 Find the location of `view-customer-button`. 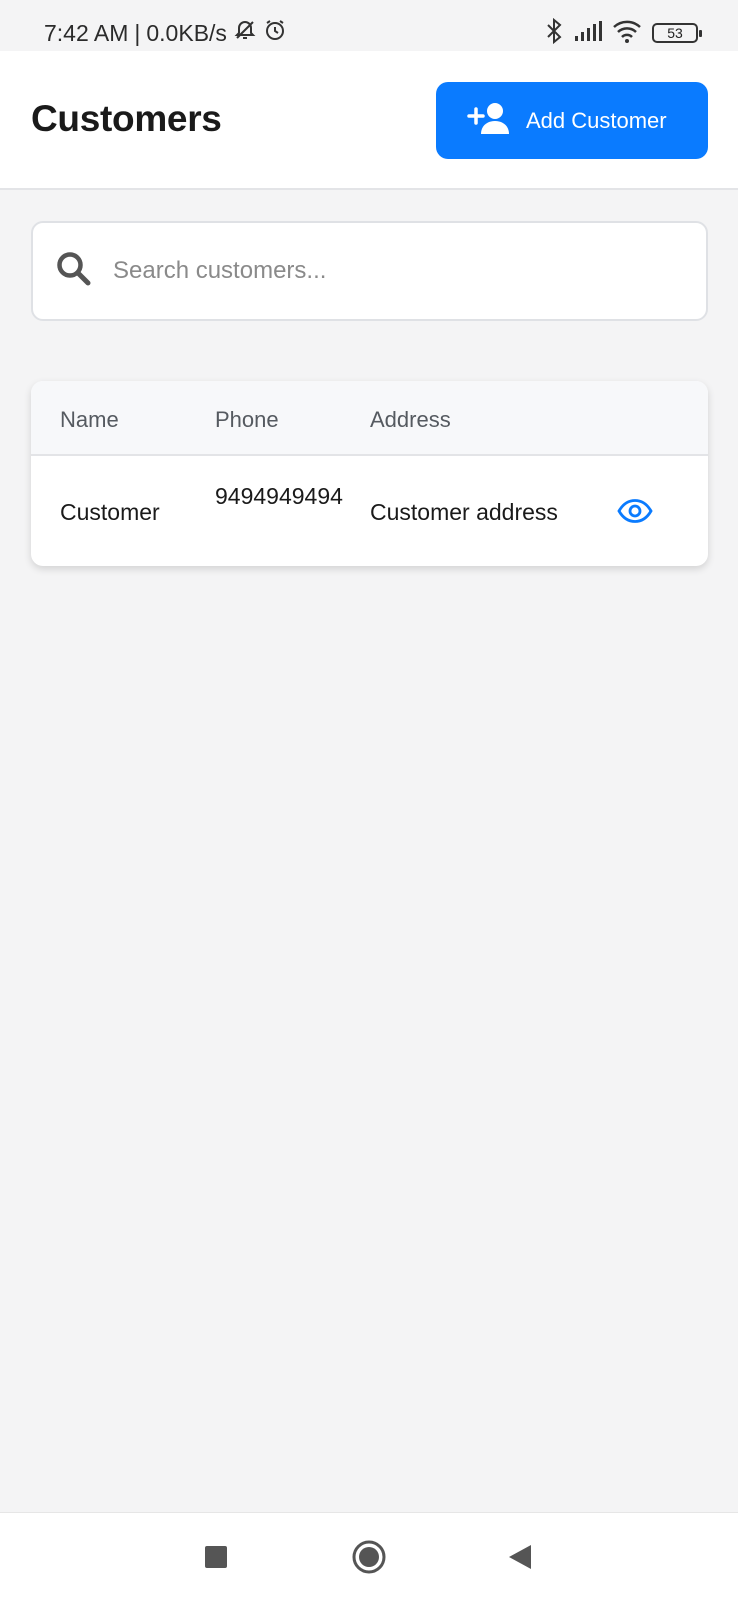

view-customer-button is located at coordinates (635, 511).